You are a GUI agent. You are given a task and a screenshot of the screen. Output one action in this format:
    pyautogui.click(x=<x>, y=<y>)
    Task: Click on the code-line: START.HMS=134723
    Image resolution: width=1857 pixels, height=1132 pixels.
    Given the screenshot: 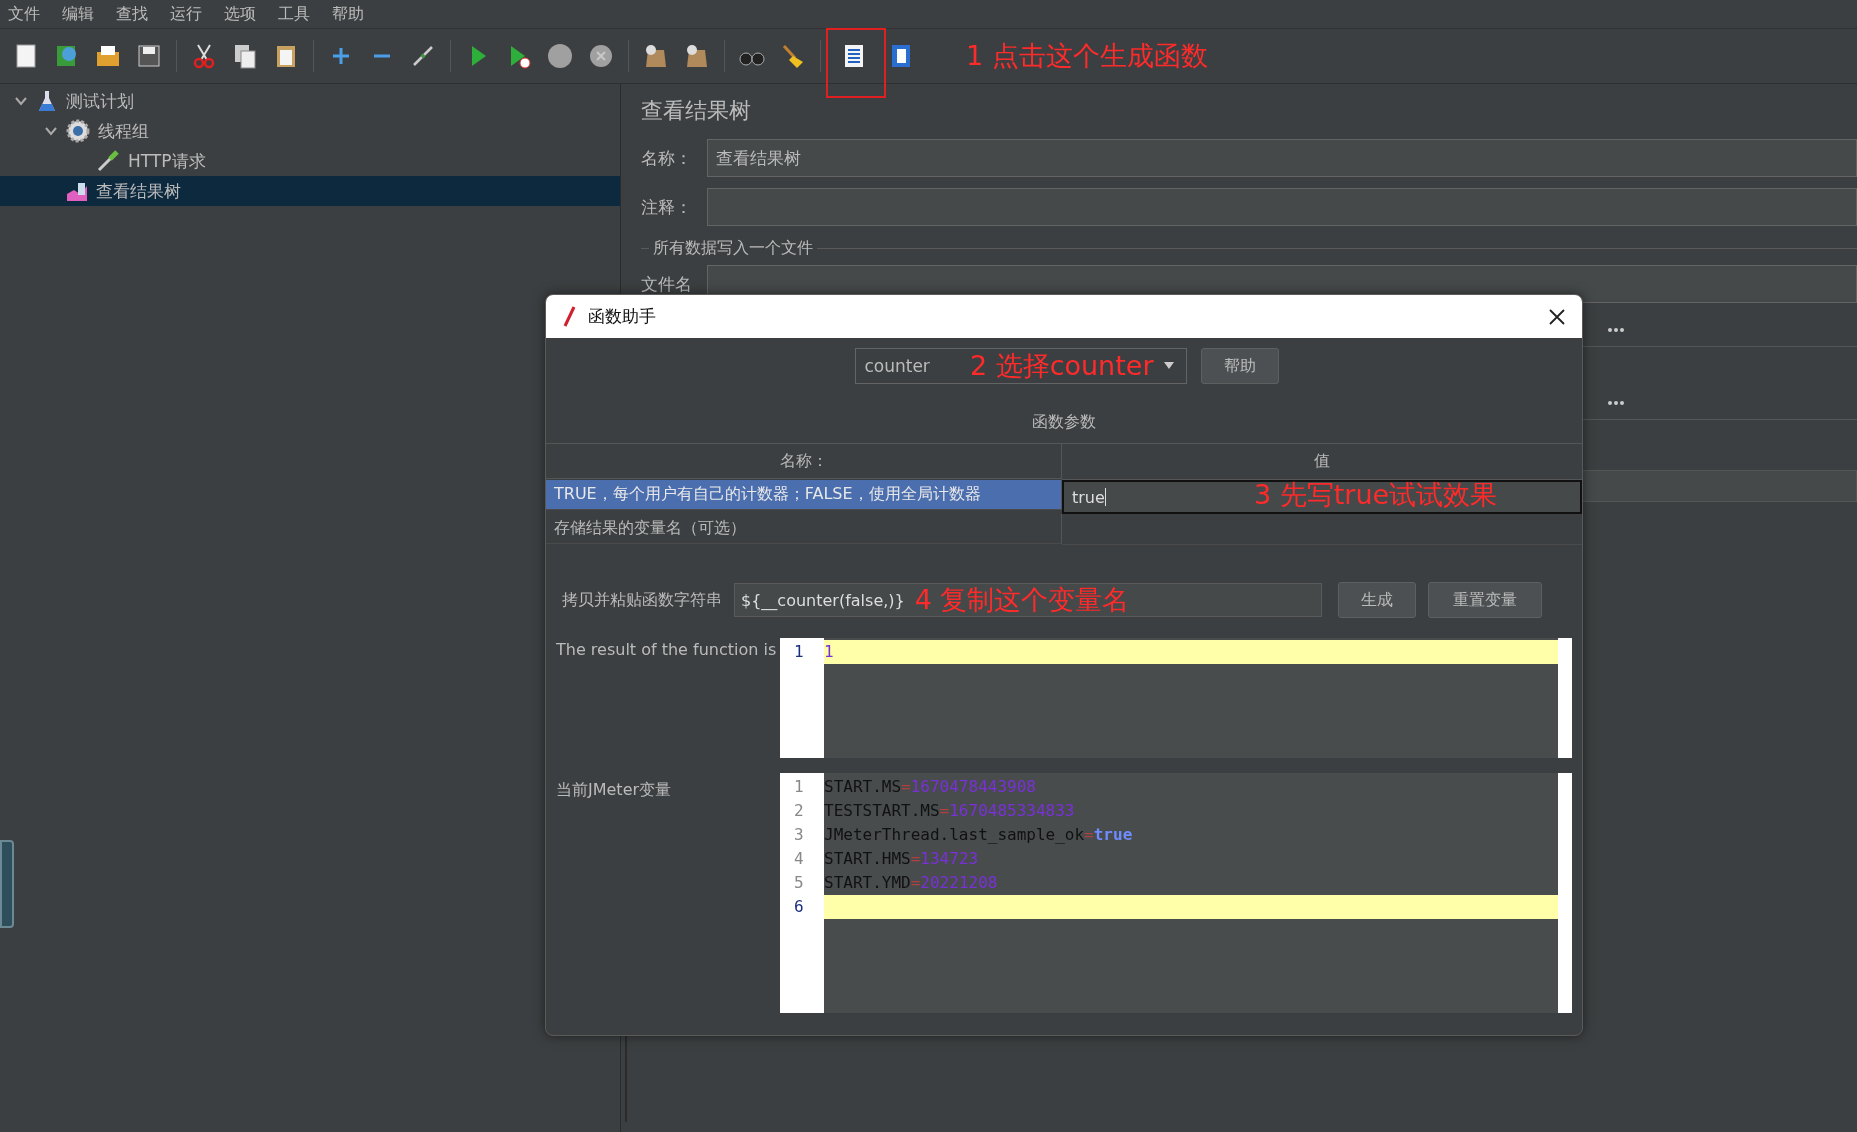 What is the action you would take?
    pyautogui.click(x=902, y=859)
    